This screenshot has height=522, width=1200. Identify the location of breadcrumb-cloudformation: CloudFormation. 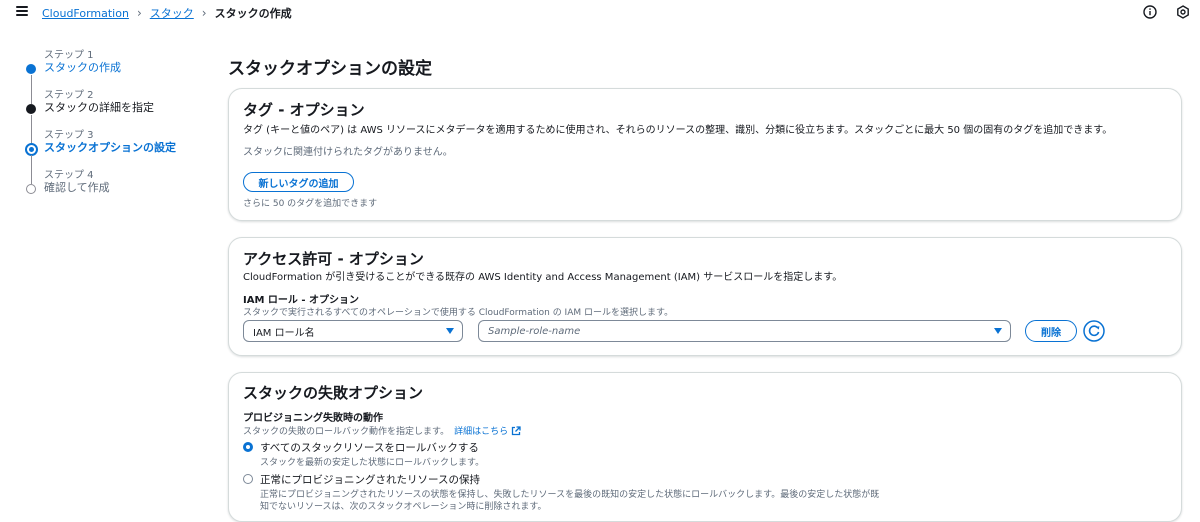
(85, 13).